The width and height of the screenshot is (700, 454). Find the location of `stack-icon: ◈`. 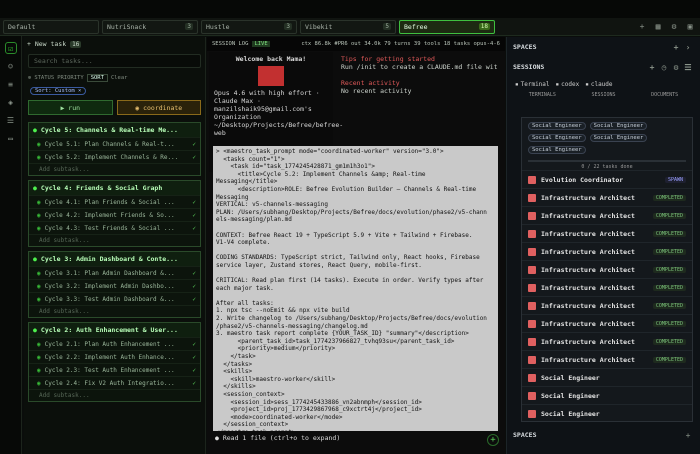

stack-icon: ◈ is located at coordinates (11, 102).